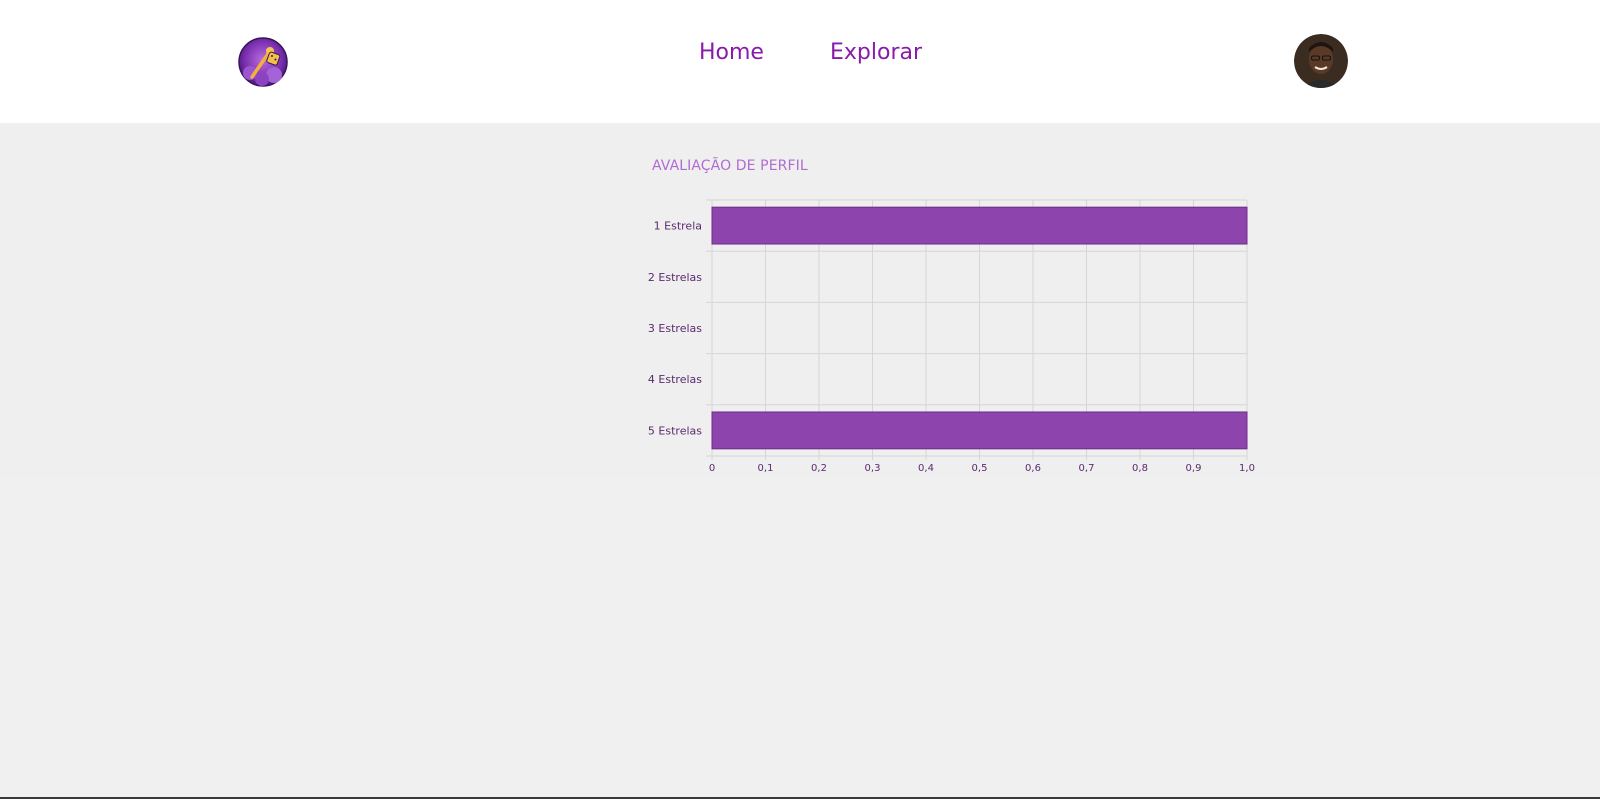 The image size is (1600, 799). What do you see at coordinates (675, 277) in the screenshot?
I see `y-tick-label: 2 Estrelas` at bounding box center [675, 277].